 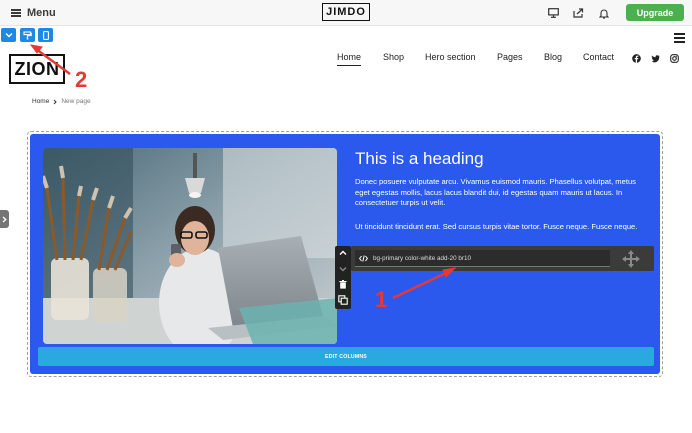 I want to click on annotation-1: 1, so click(x=381, y=299).